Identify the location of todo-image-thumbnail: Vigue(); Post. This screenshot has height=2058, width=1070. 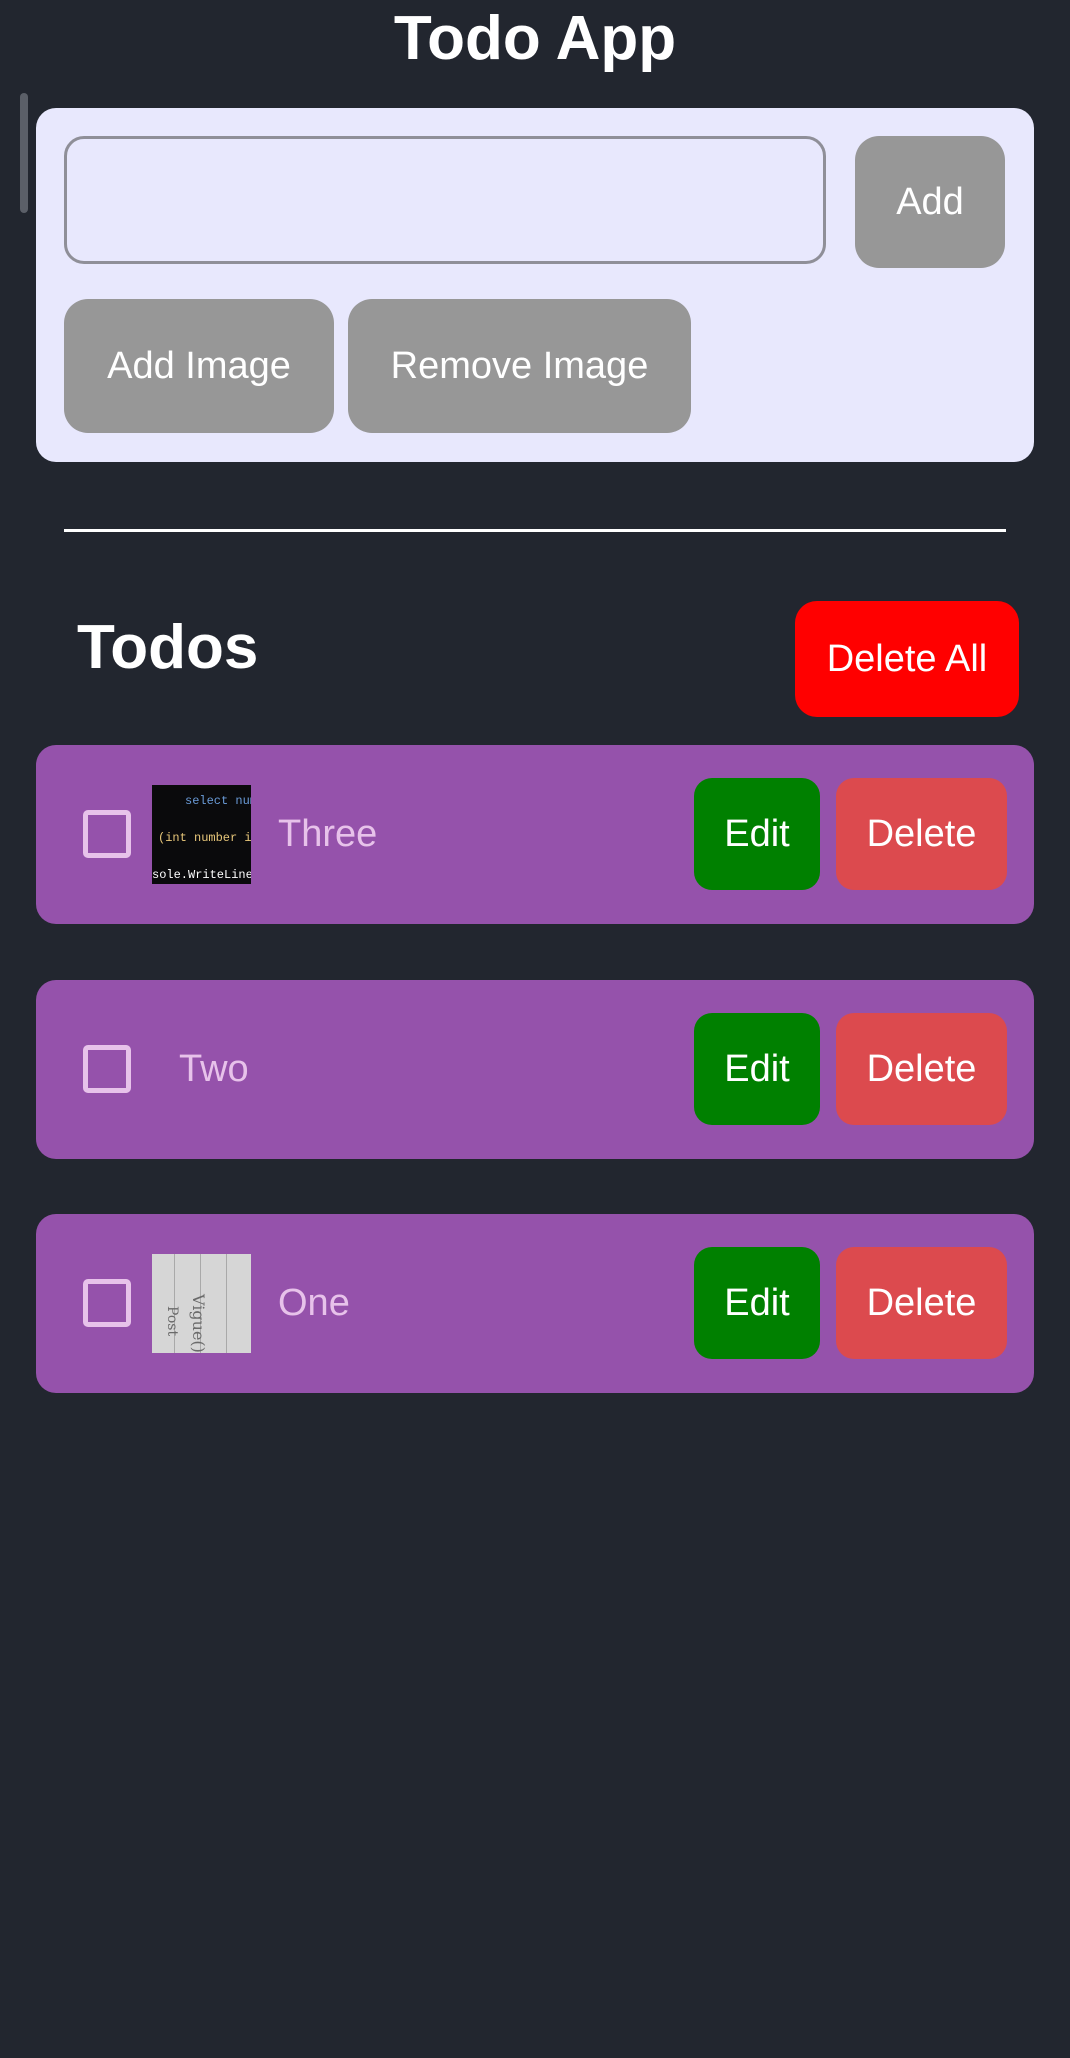
(201, 1303).